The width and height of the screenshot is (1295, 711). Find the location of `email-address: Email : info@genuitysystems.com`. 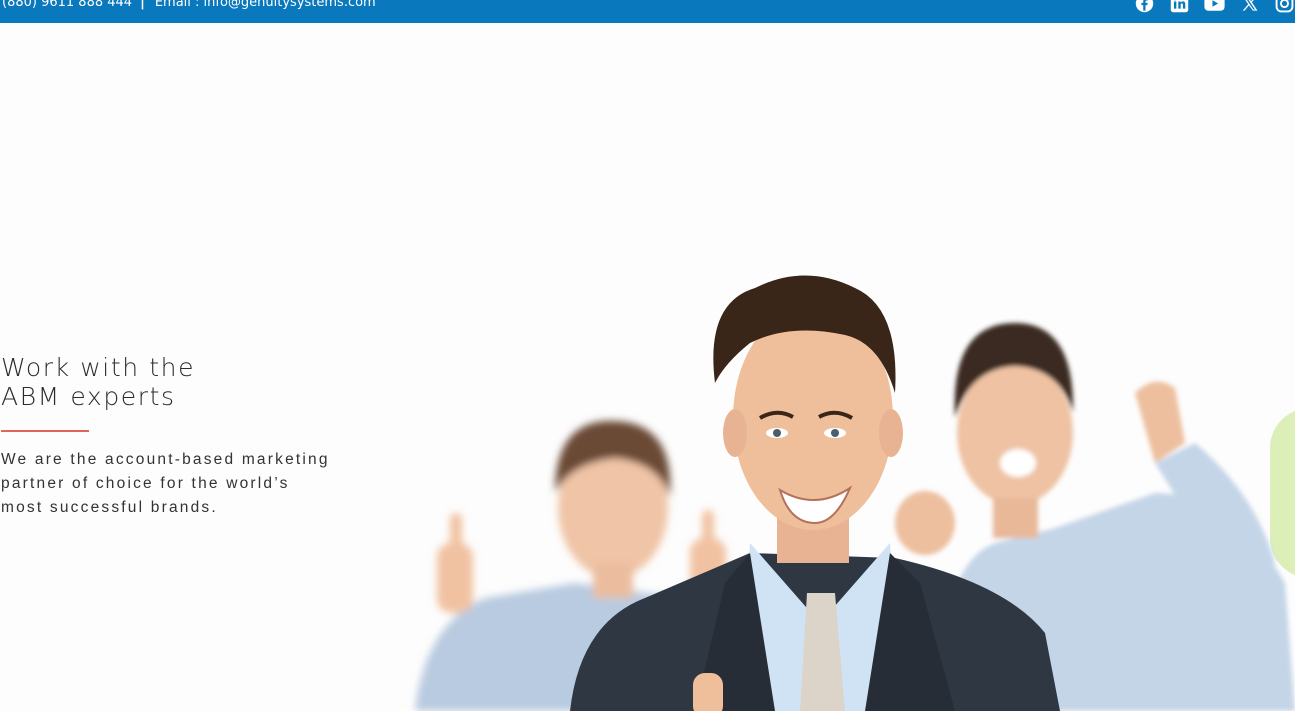

email-address: Email : info@genuitysystems.com is located at coordinates (265, 5).